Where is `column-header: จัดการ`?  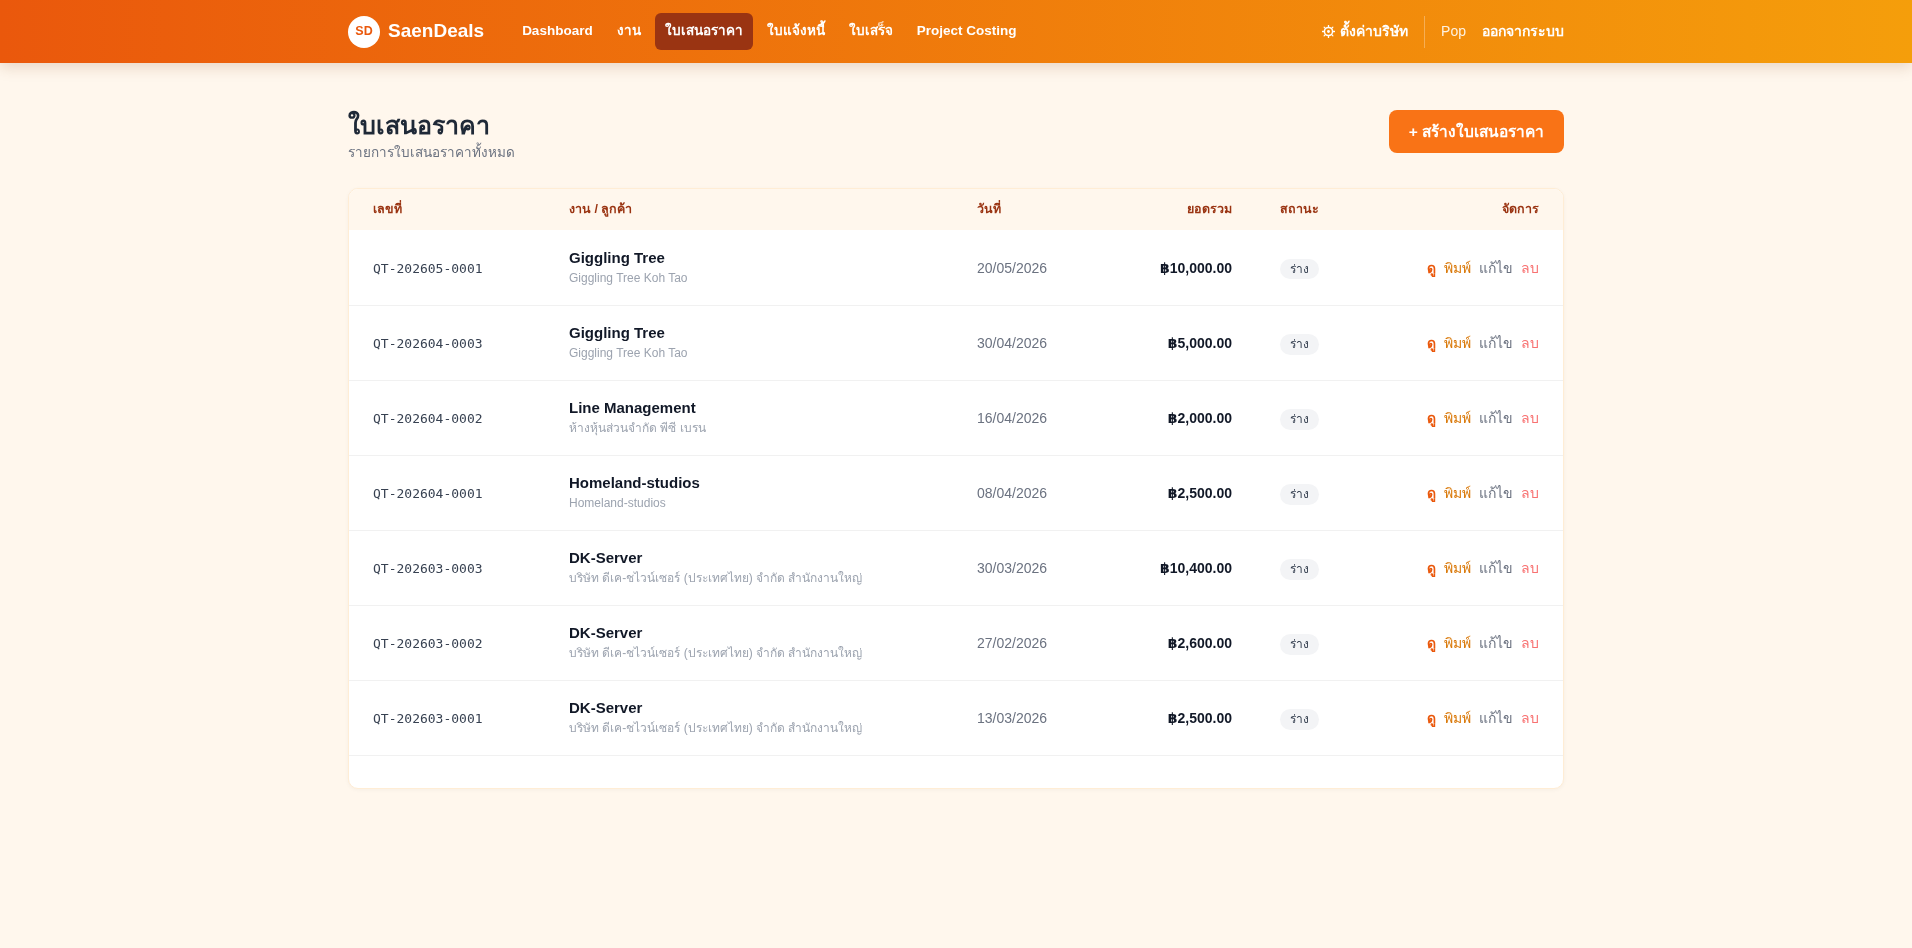
column-header: จัดการ is located at coordinates (1520, 208).